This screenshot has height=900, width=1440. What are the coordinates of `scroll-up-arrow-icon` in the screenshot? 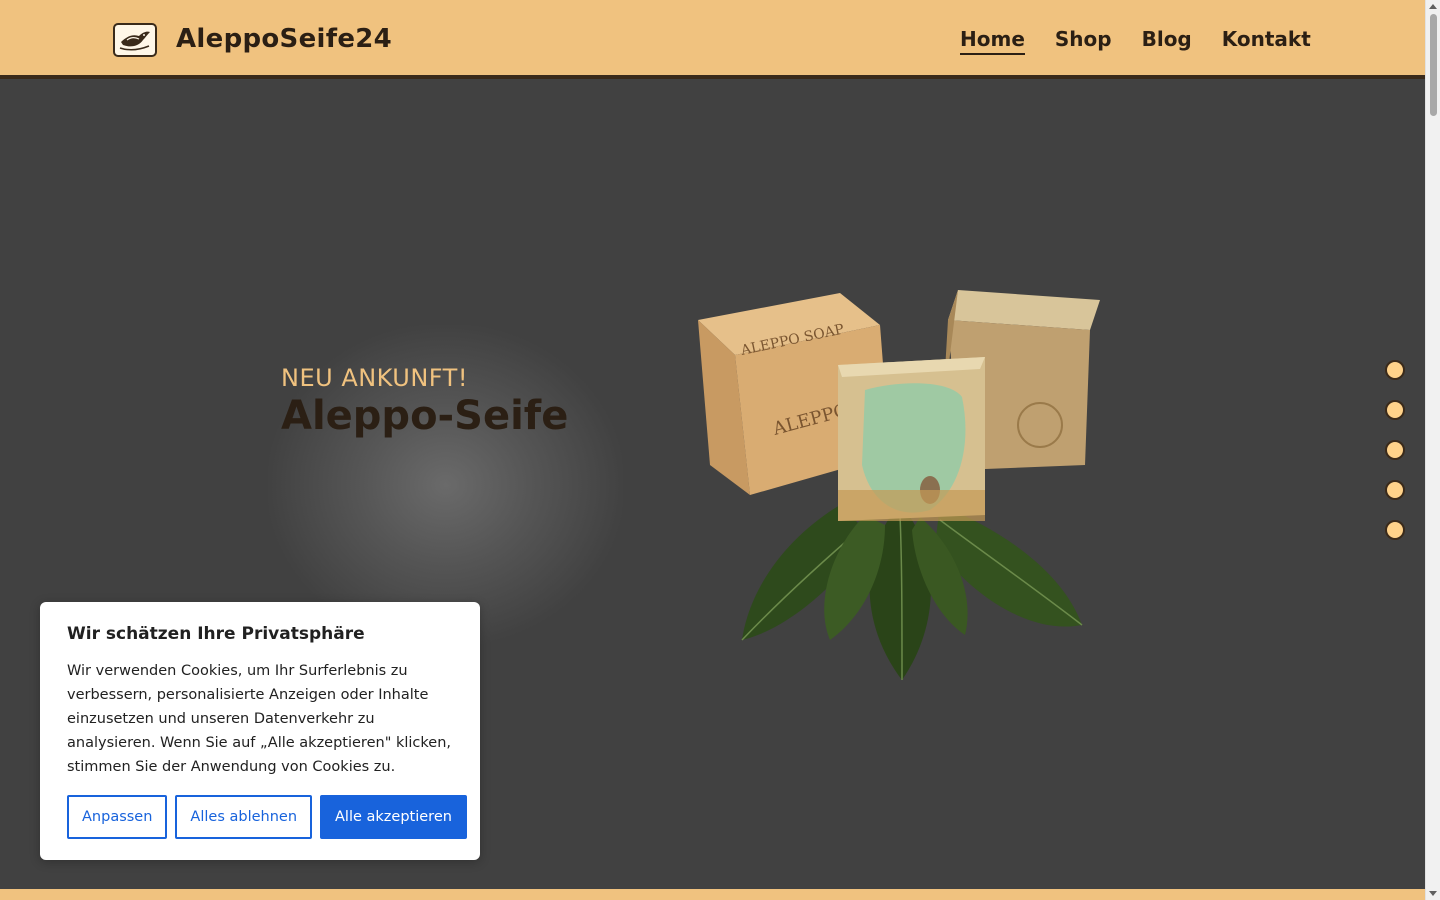 It's located at (1433, 6).